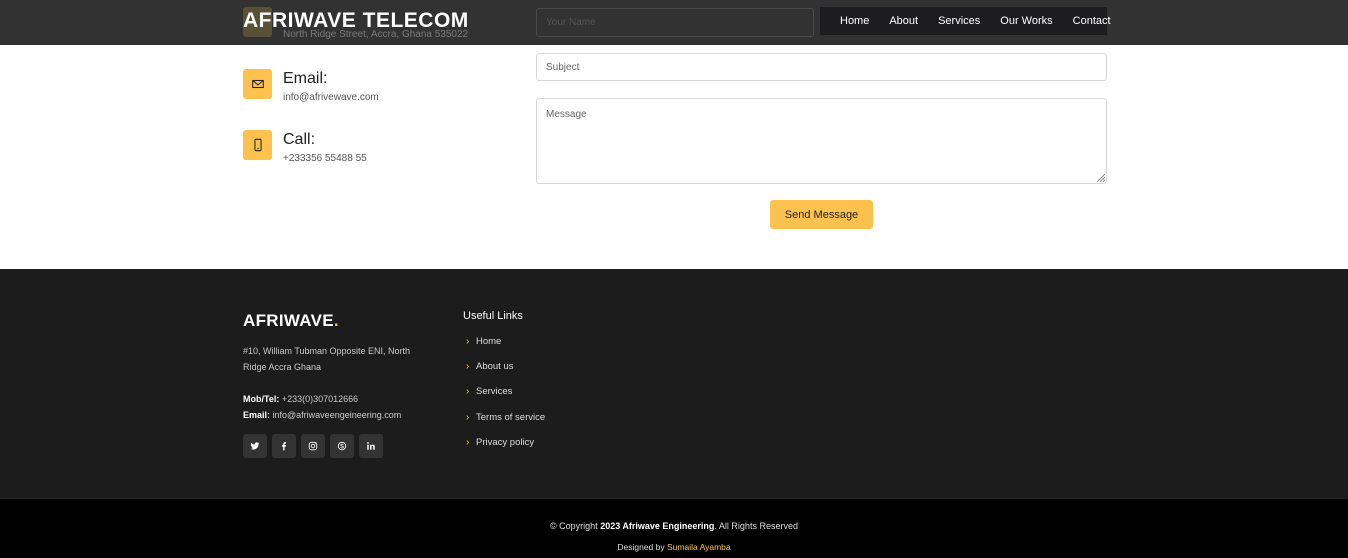 The width and height of the screenshot is (1348, 558). I want to click on useful-links-title: Useful Links, so click(493, 316).